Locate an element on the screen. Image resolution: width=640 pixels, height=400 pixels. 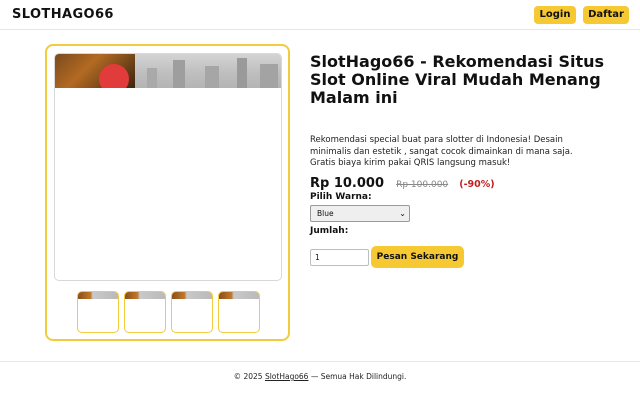
color-select-value: Blue is located at coordinates (325, 213).